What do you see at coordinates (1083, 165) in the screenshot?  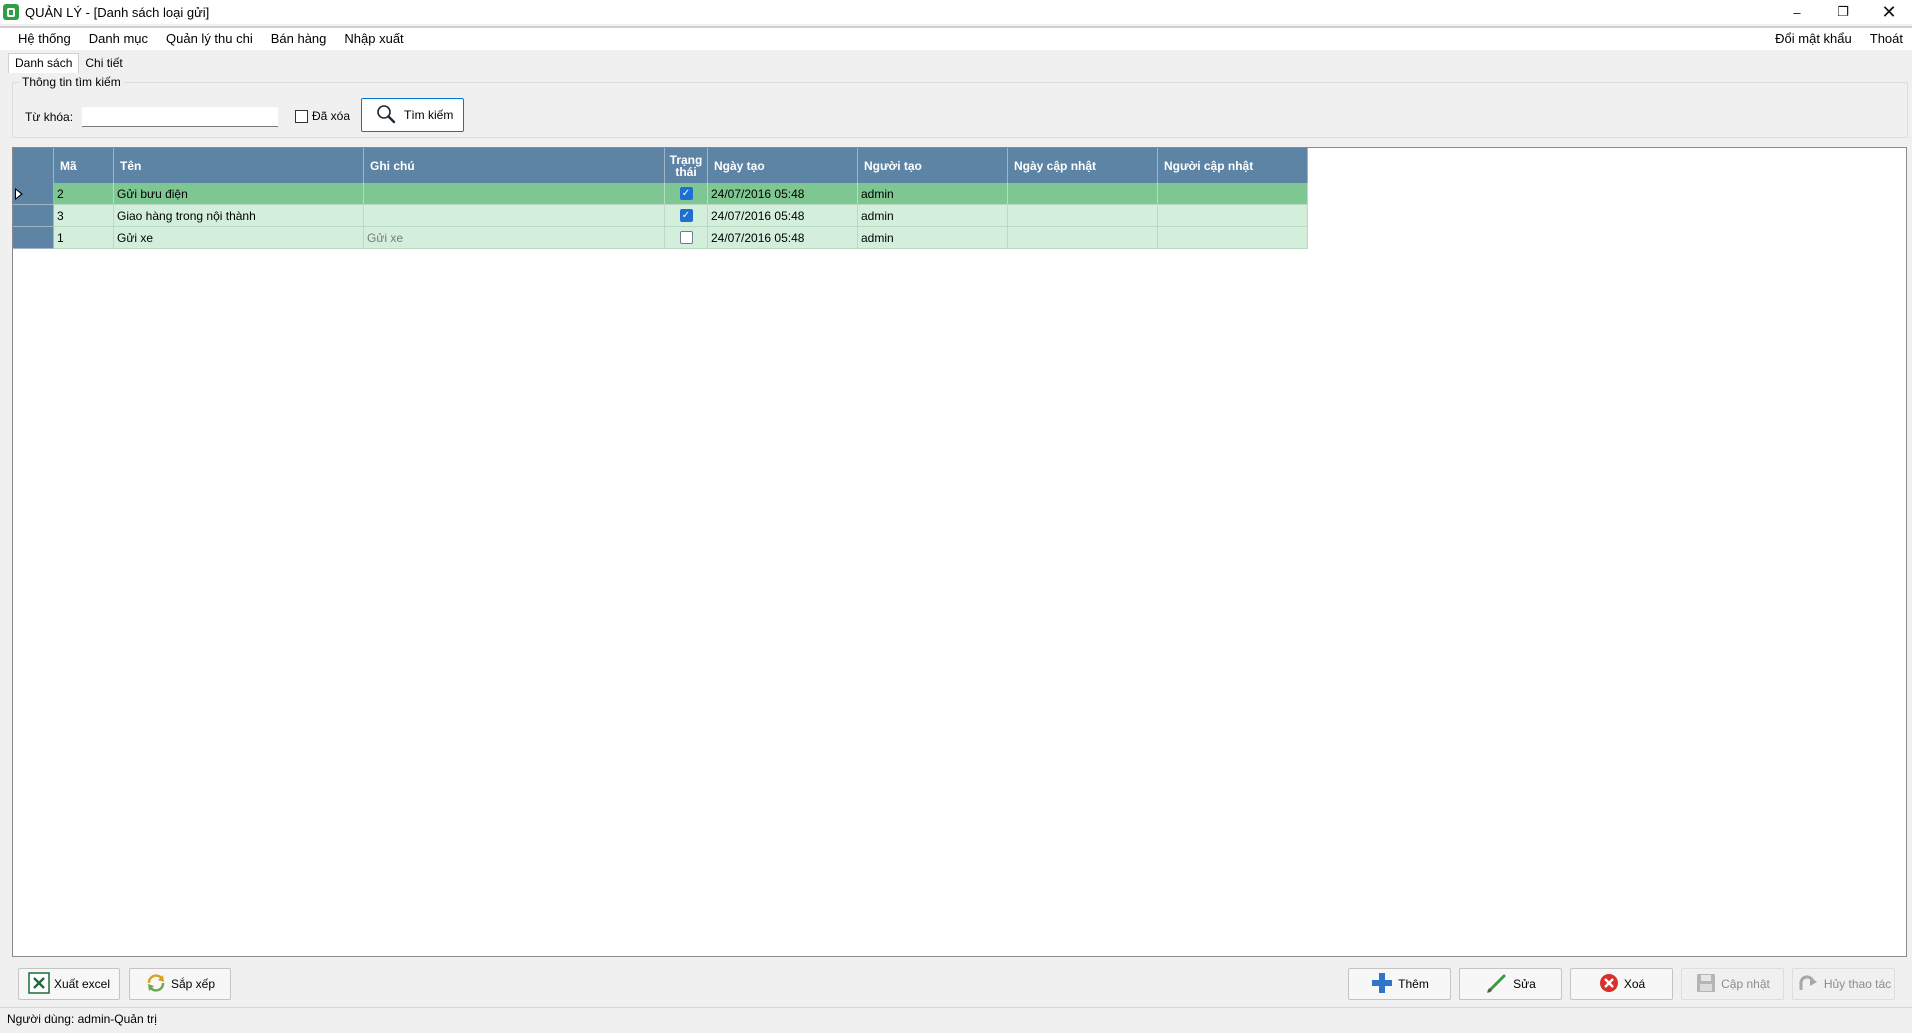 I see `column-header-ngay-cap-nhat: Ngày cập nhật` at bounding box center [1083, 165].